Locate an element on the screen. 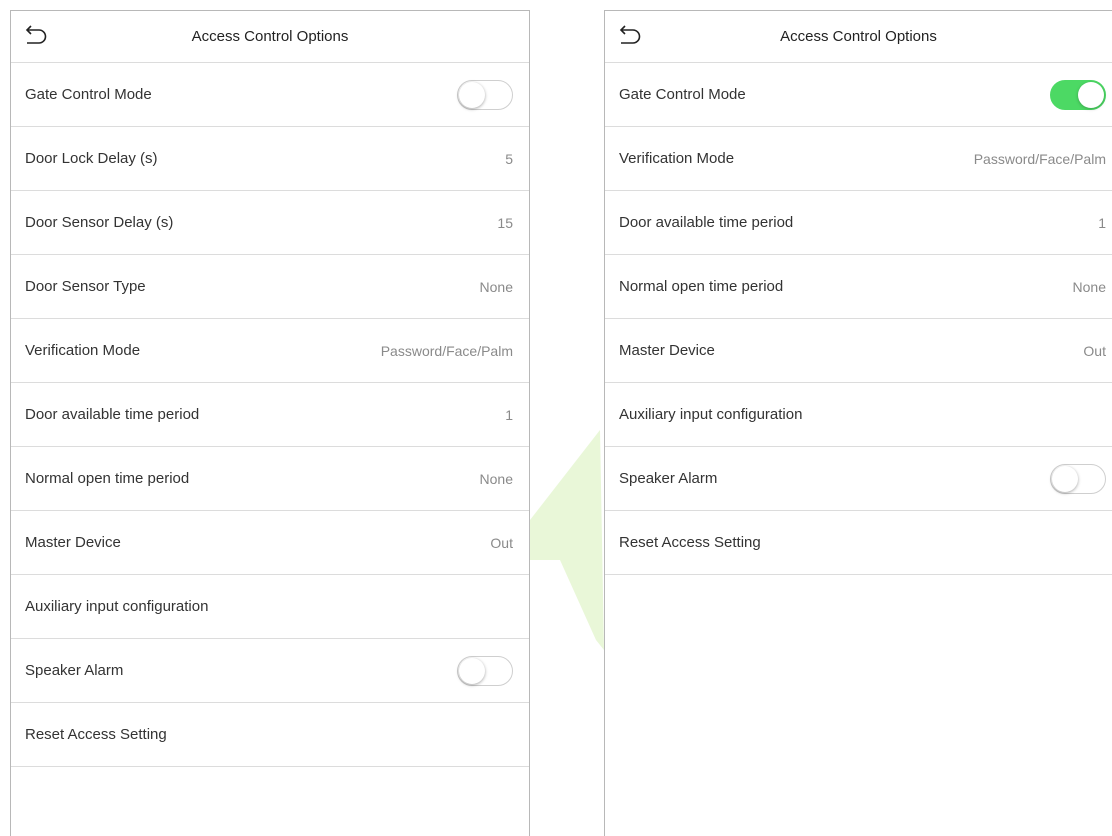 This screenshot has width=1112, height=836. door-sensor-delay-row: Door Sensor Delay (s) 15 is located at coordinates (270, 223).